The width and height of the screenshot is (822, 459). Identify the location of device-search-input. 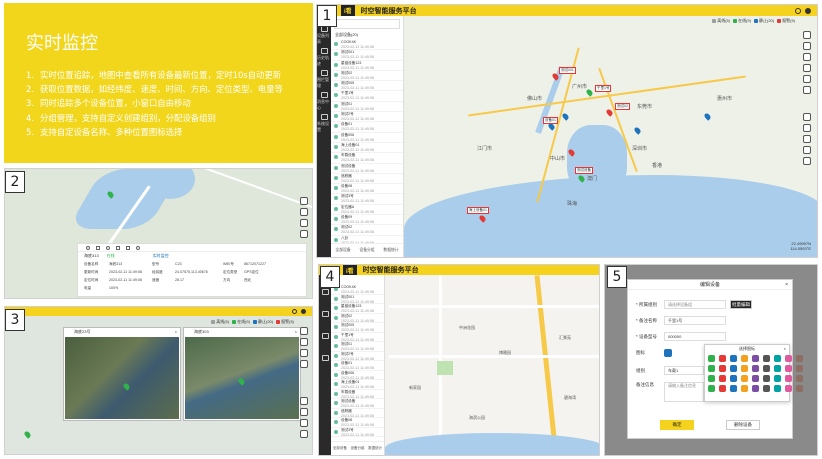
(367, 24).